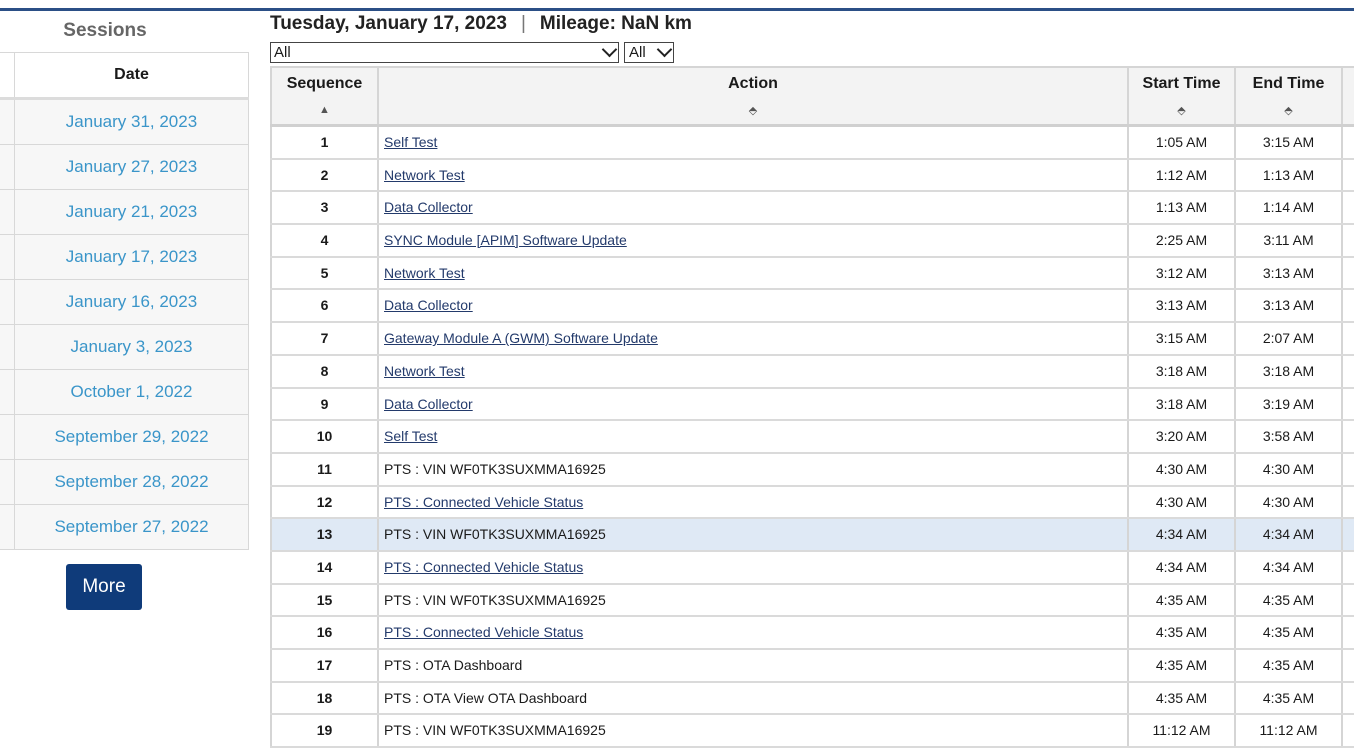 The height and width of the screenshot is (755, 1354). I want to click on session-row: September 28, 2022, so click(124, 482).